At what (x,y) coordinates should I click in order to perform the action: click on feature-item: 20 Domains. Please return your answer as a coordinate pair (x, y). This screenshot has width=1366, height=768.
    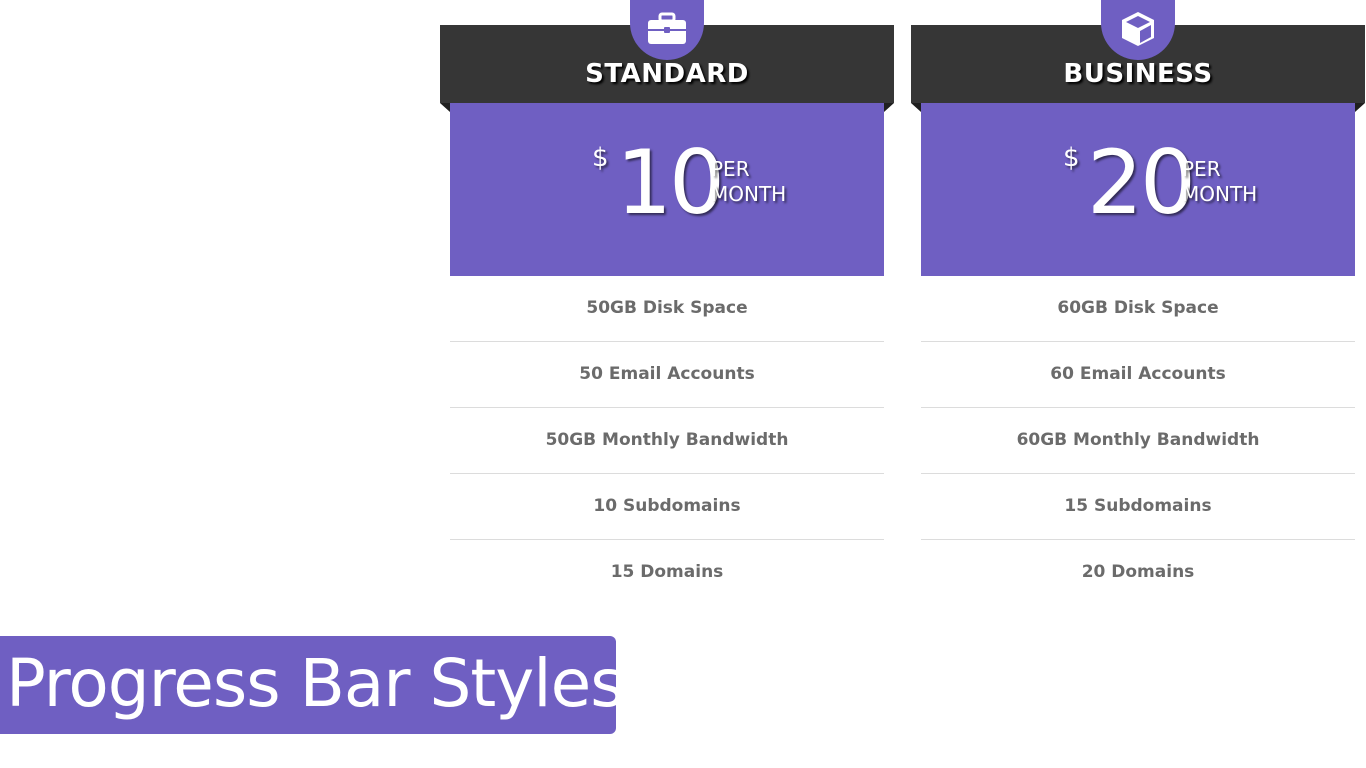
    Looking at the image, I should click on (1138, 572).